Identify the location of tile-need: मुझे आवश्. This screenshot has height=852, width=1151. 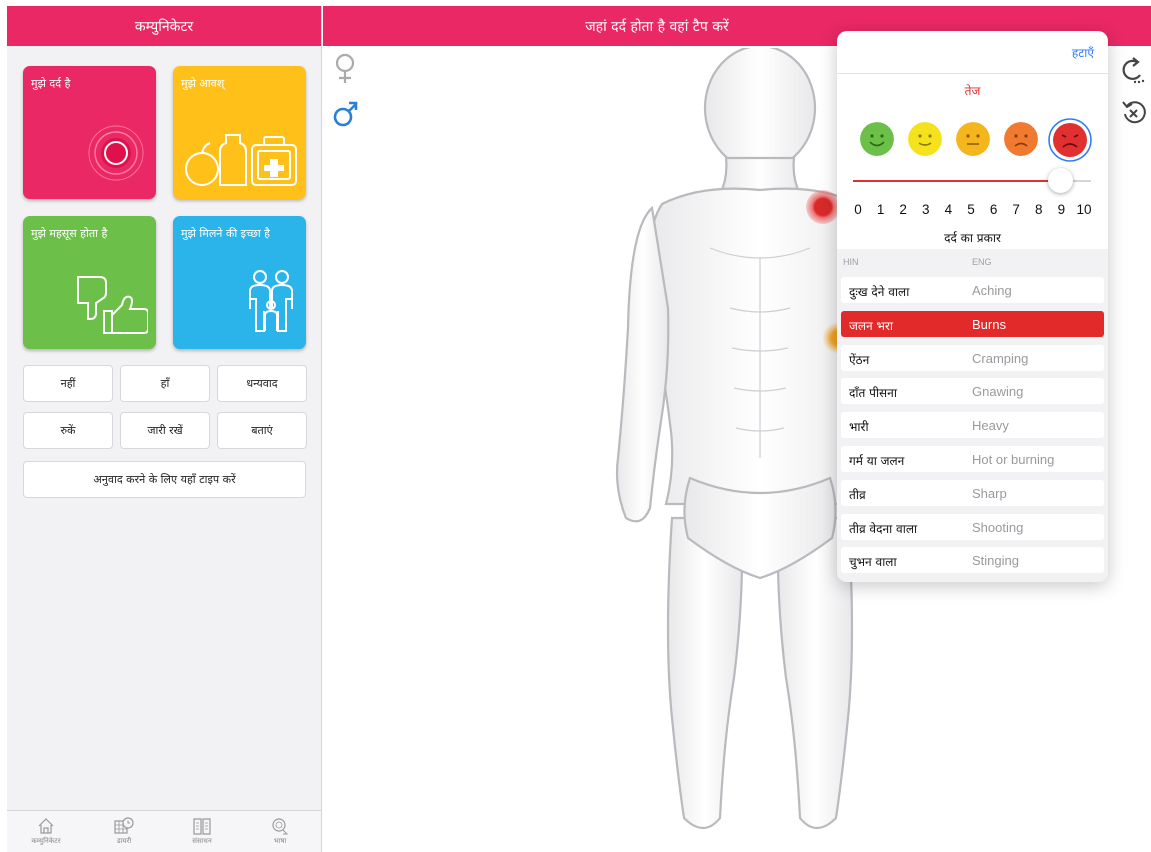
(239, 132).